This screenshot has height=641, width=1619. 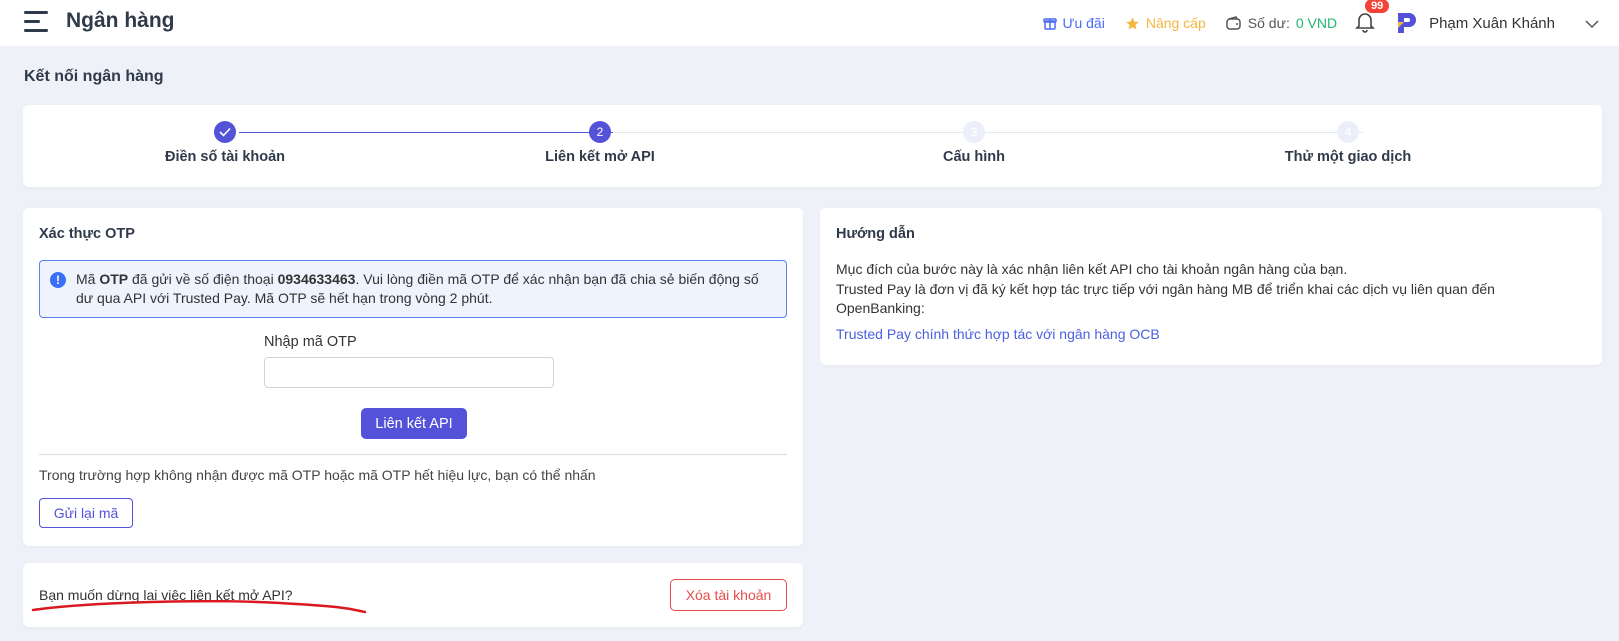 What do you see at coordinates (1083, 23) in the screenshot?
I see `promo-label: Ưu đãi` at bounding box center [1083, 23].